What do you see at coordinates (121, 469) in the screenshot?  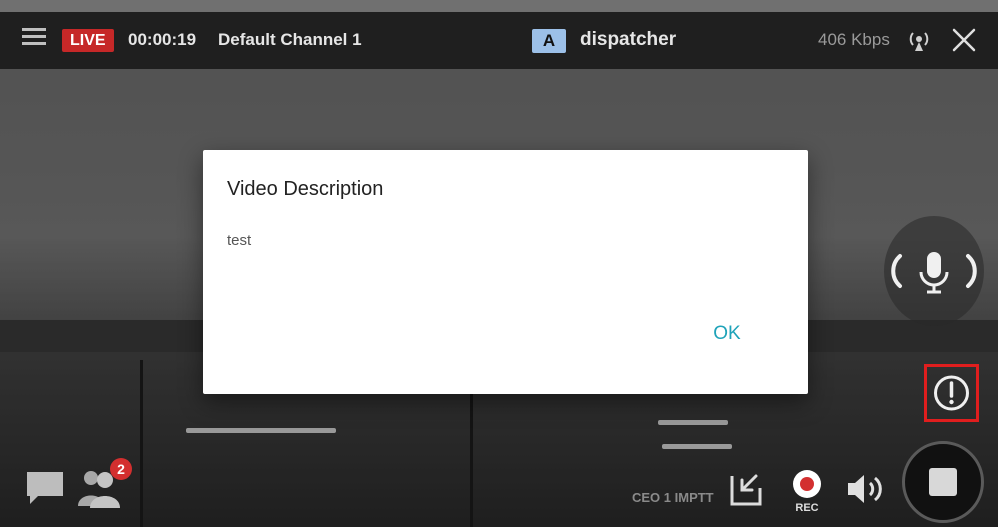 I see `user-count-badge: 2` at bounding box center [121, 469].